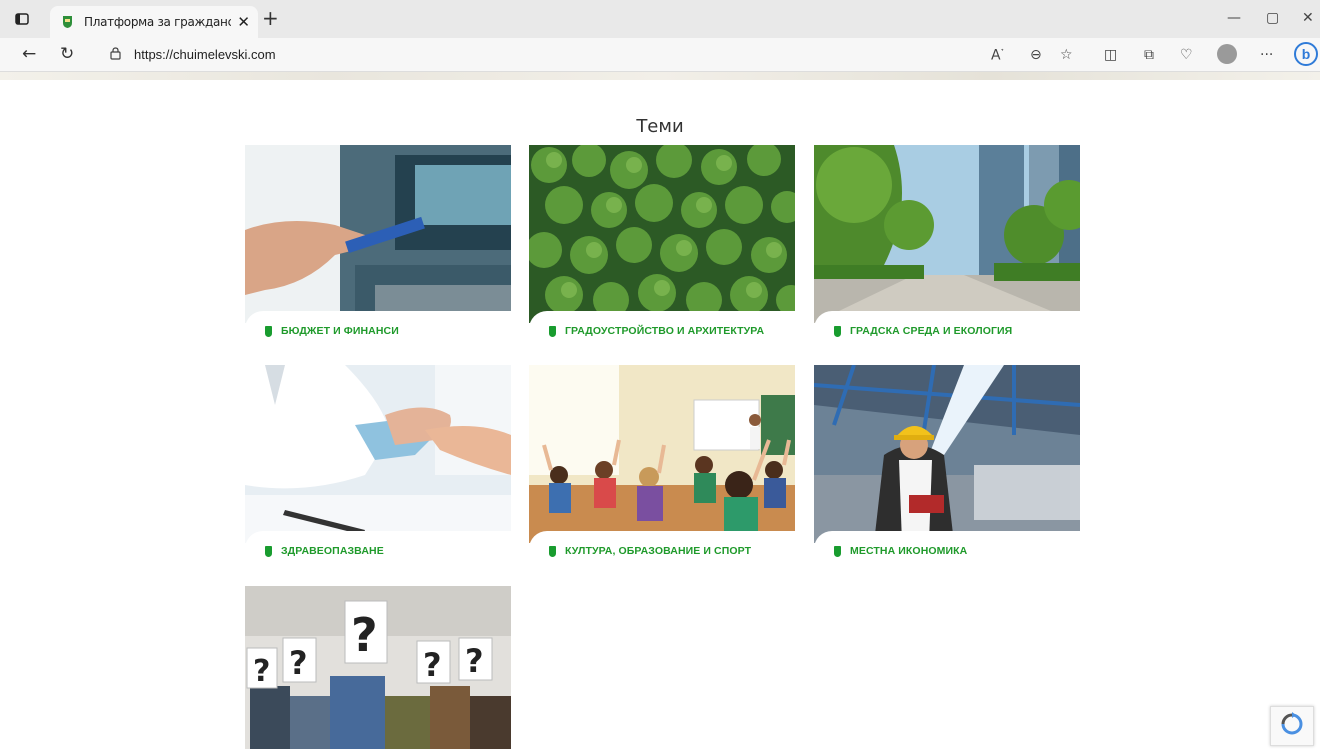 Image resolution: width=1320 pixels, height=749 pixels. Describe the element at coordinates (947, 454) in the screenshot. I see `topic-image-economy` at that location.